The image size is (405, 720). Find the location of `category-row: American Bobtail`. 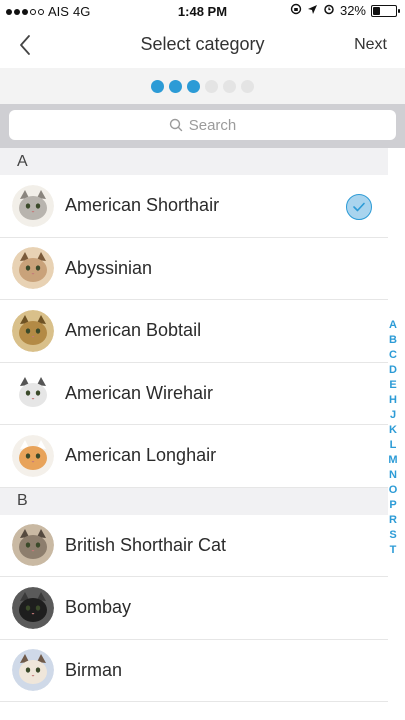

category-row: American Bobtail is located at coordinates (194, 331).